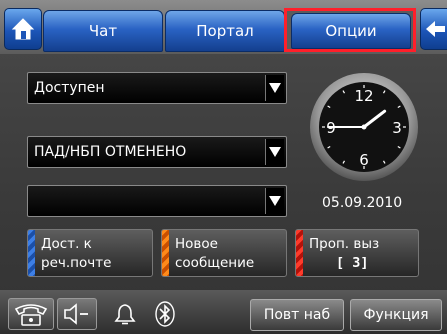 This screenshot has height=334, width=447. Describe the element at coordinates (352, 263) in the screenshot. I see `missed-calls-count: [ 3]` at that location.